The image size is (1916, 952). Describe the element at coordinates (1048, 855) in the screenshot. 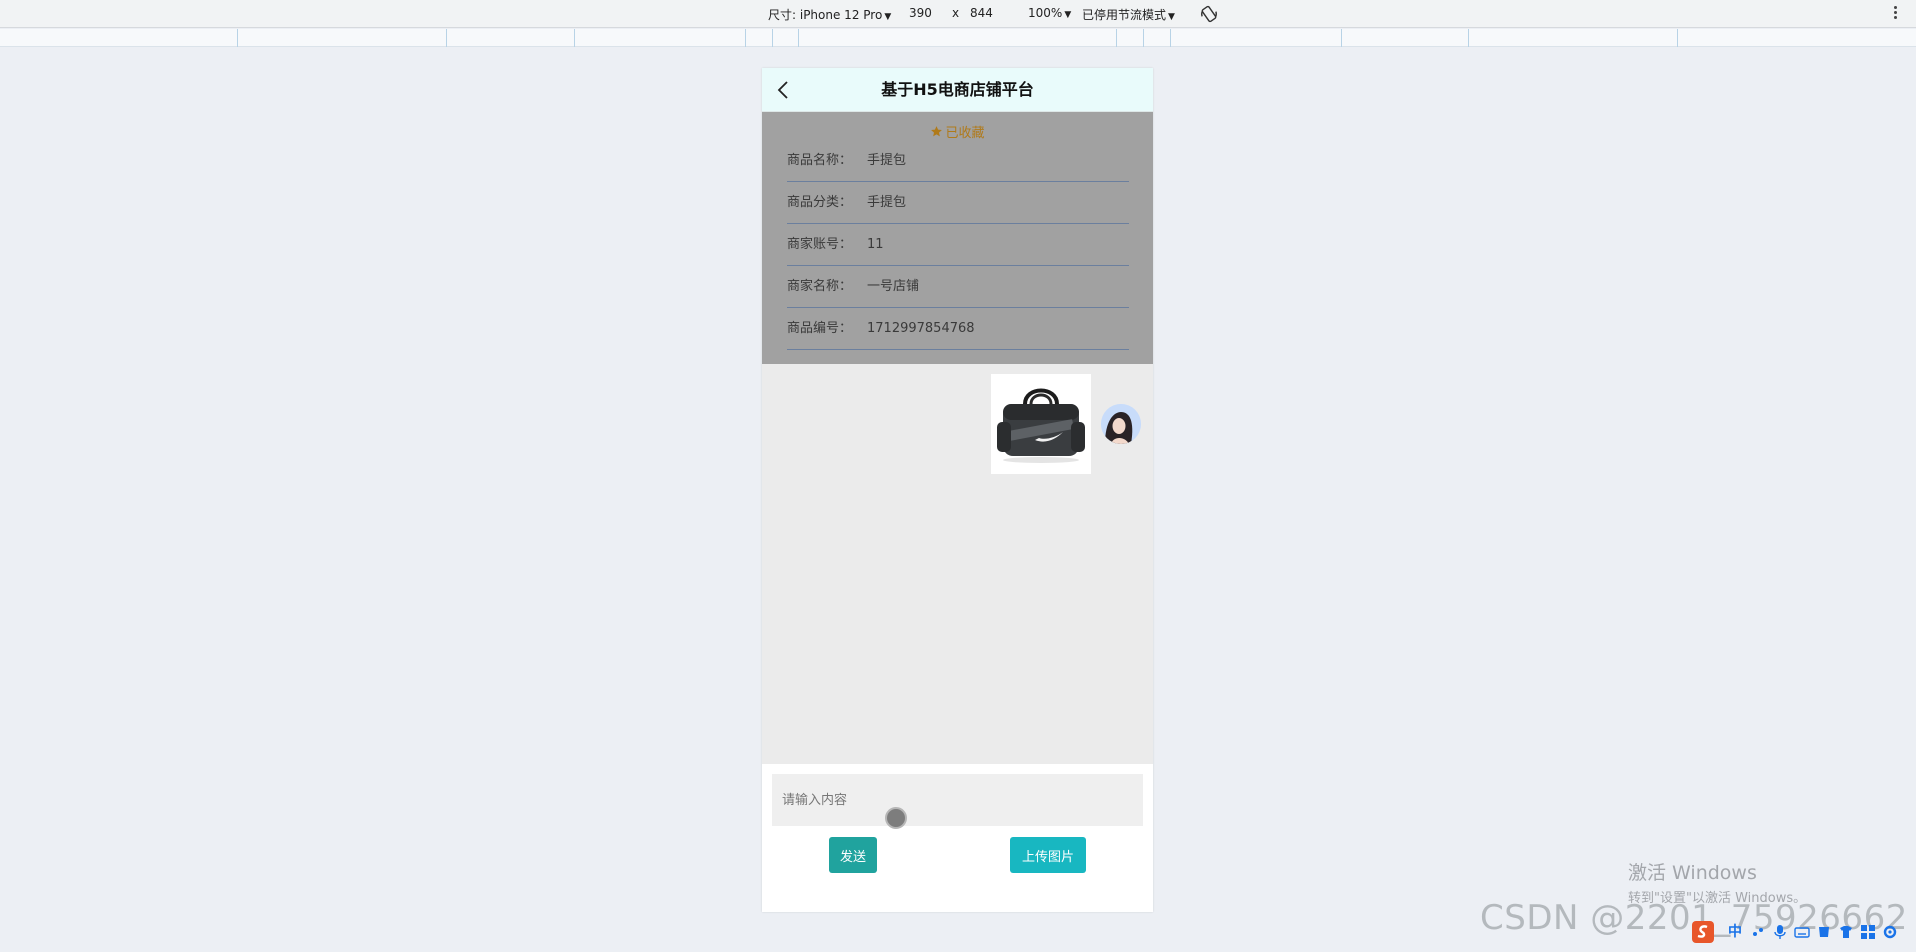

I see `upload-image-button: 上传图片` at that location.